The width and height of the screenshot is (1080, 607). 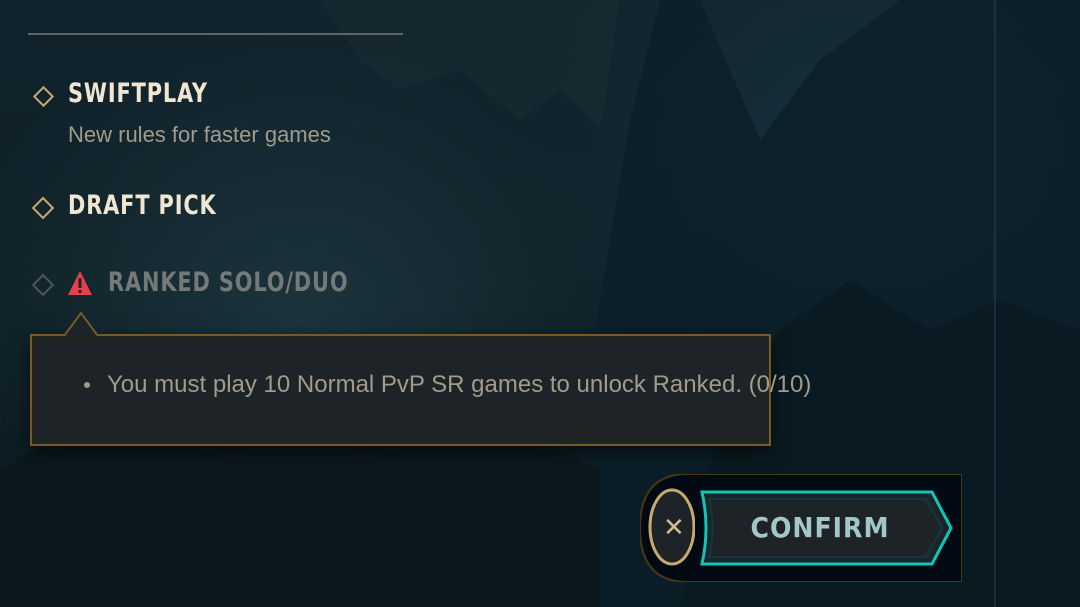 What do you see at coordinates (80, 283) in the screenshot?
I see `warning-icon` at bounding box center [80, 283].